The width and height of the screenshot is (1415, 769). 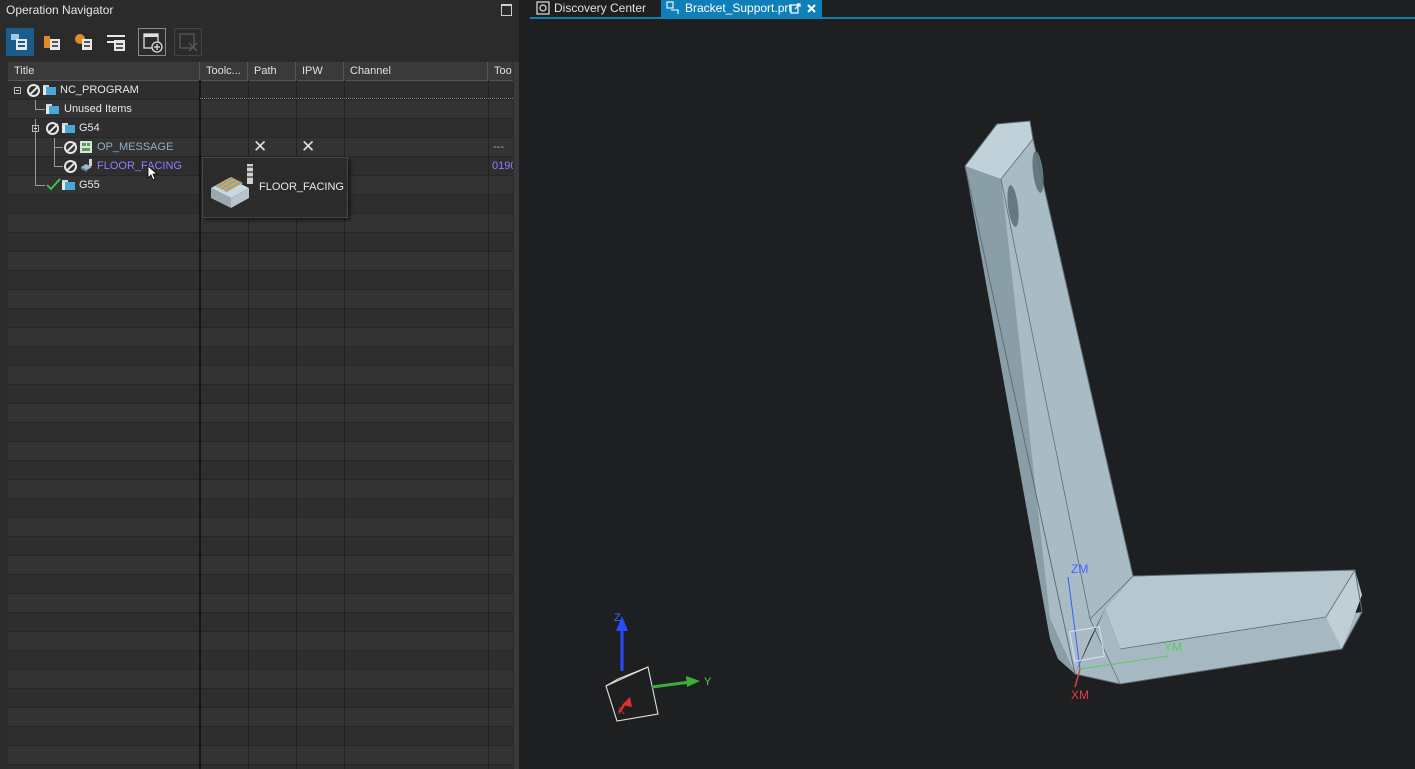 What do you see at coordinates (502, 166) in the screenshot?
I see `row-tool: 0190` at bounding box center [502, 166].